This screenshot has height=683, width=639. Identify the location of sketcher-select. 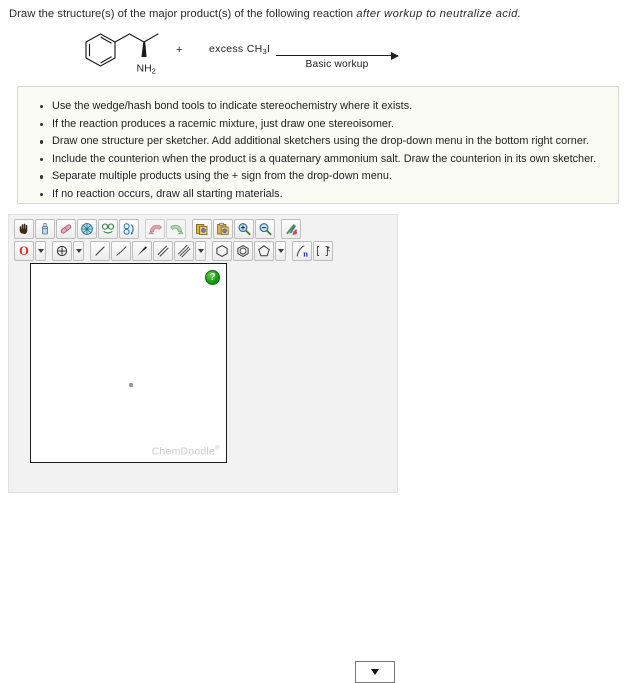
(375, 672).